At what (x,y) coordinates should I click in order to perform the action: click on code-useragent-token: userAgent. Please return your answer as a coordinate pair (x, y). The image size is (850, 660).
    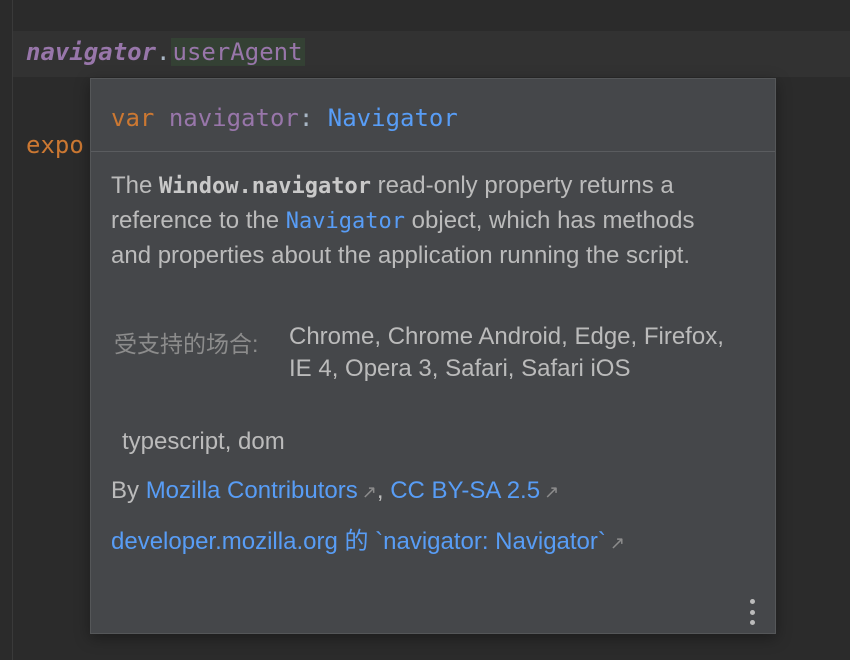
    Looking at the image, I should click on (237, 52).